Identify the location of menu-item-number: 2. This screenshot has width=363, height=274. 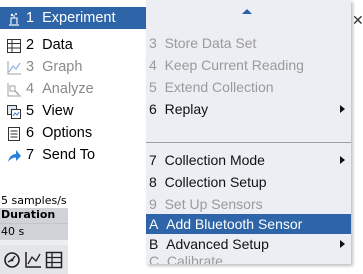
(30, 45).